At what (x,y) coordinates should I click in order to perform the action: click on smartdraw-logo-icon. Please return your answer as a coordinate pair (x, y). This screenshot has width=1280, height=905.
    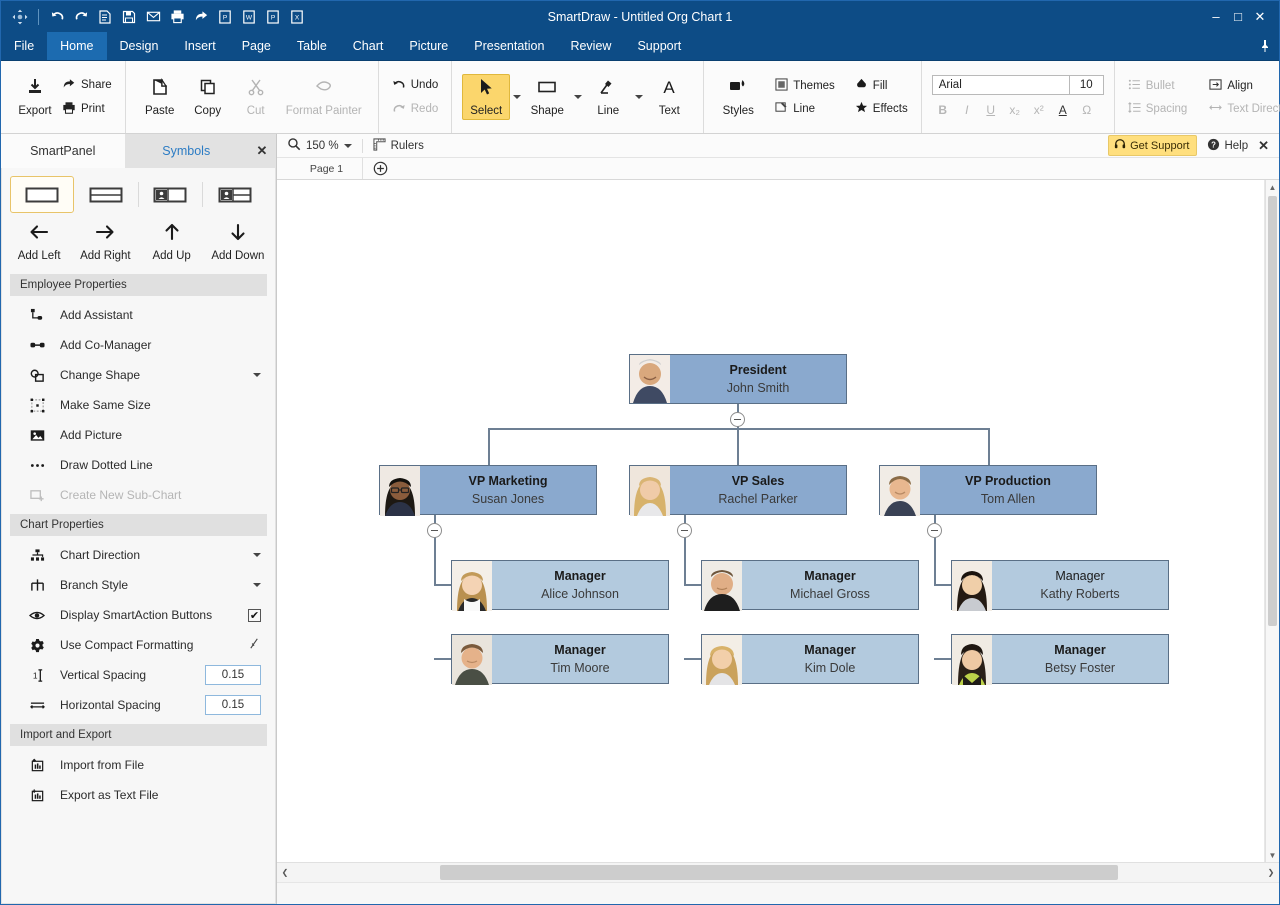
    Looking at the image, I should click on (20, 17).